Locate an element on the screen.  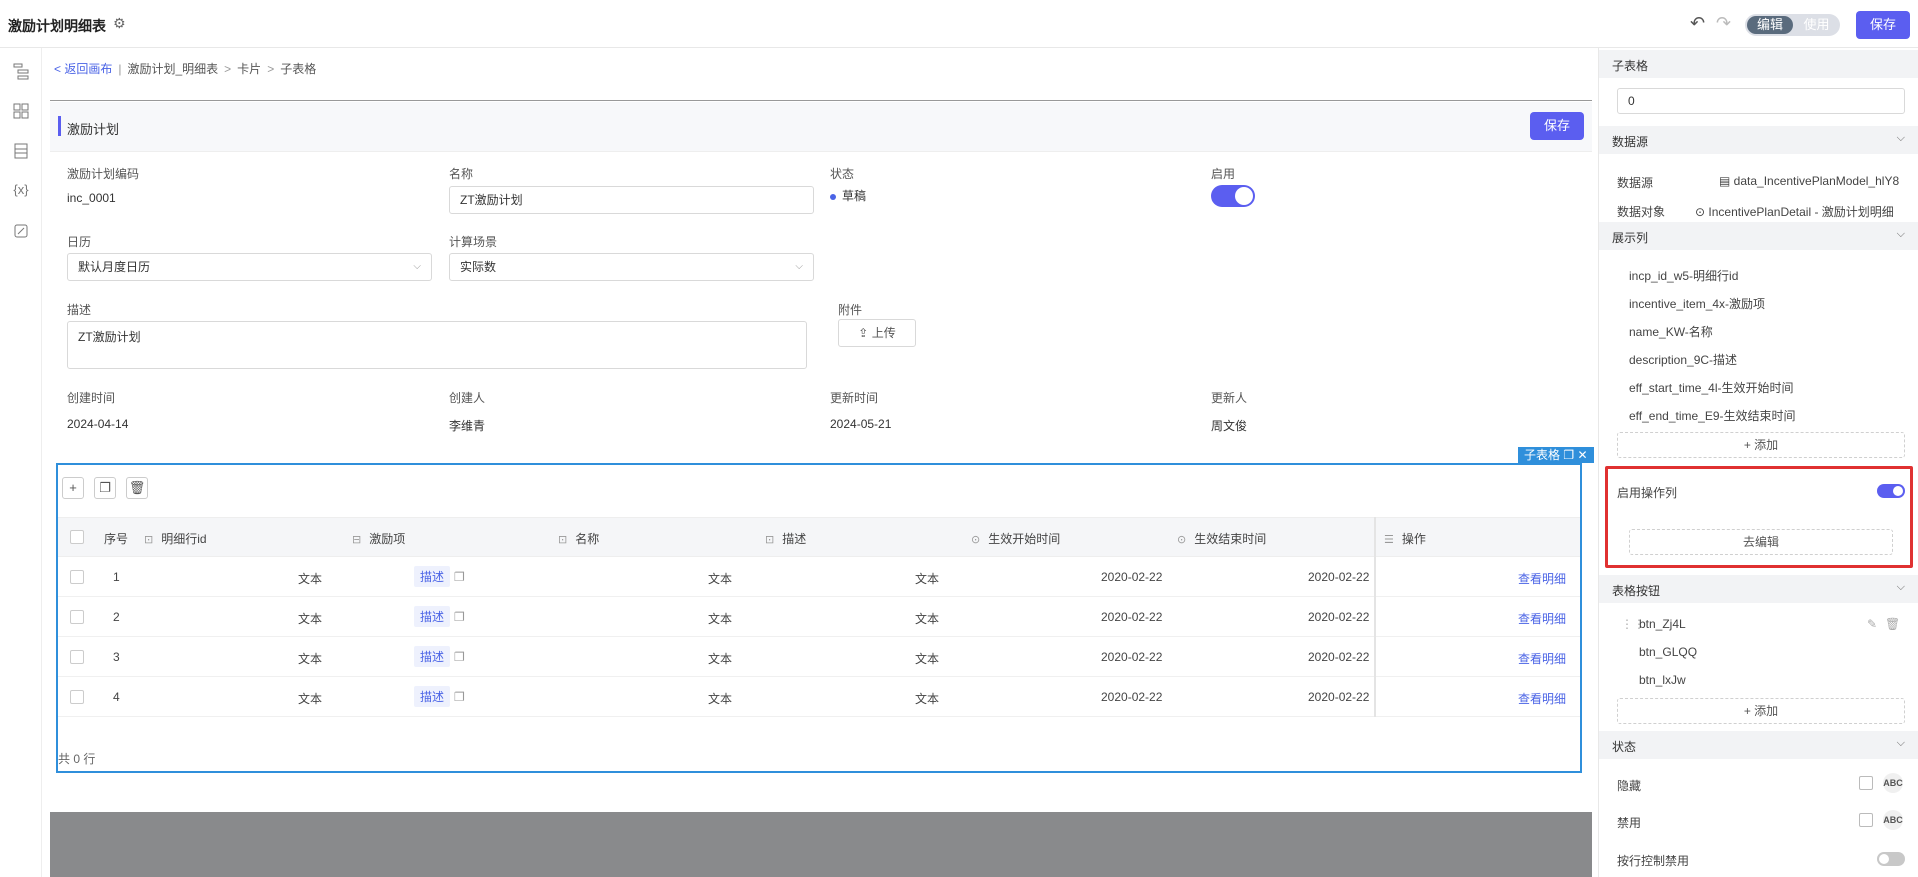
row-total: 共 0 行 is located at coordinates (77, 759).